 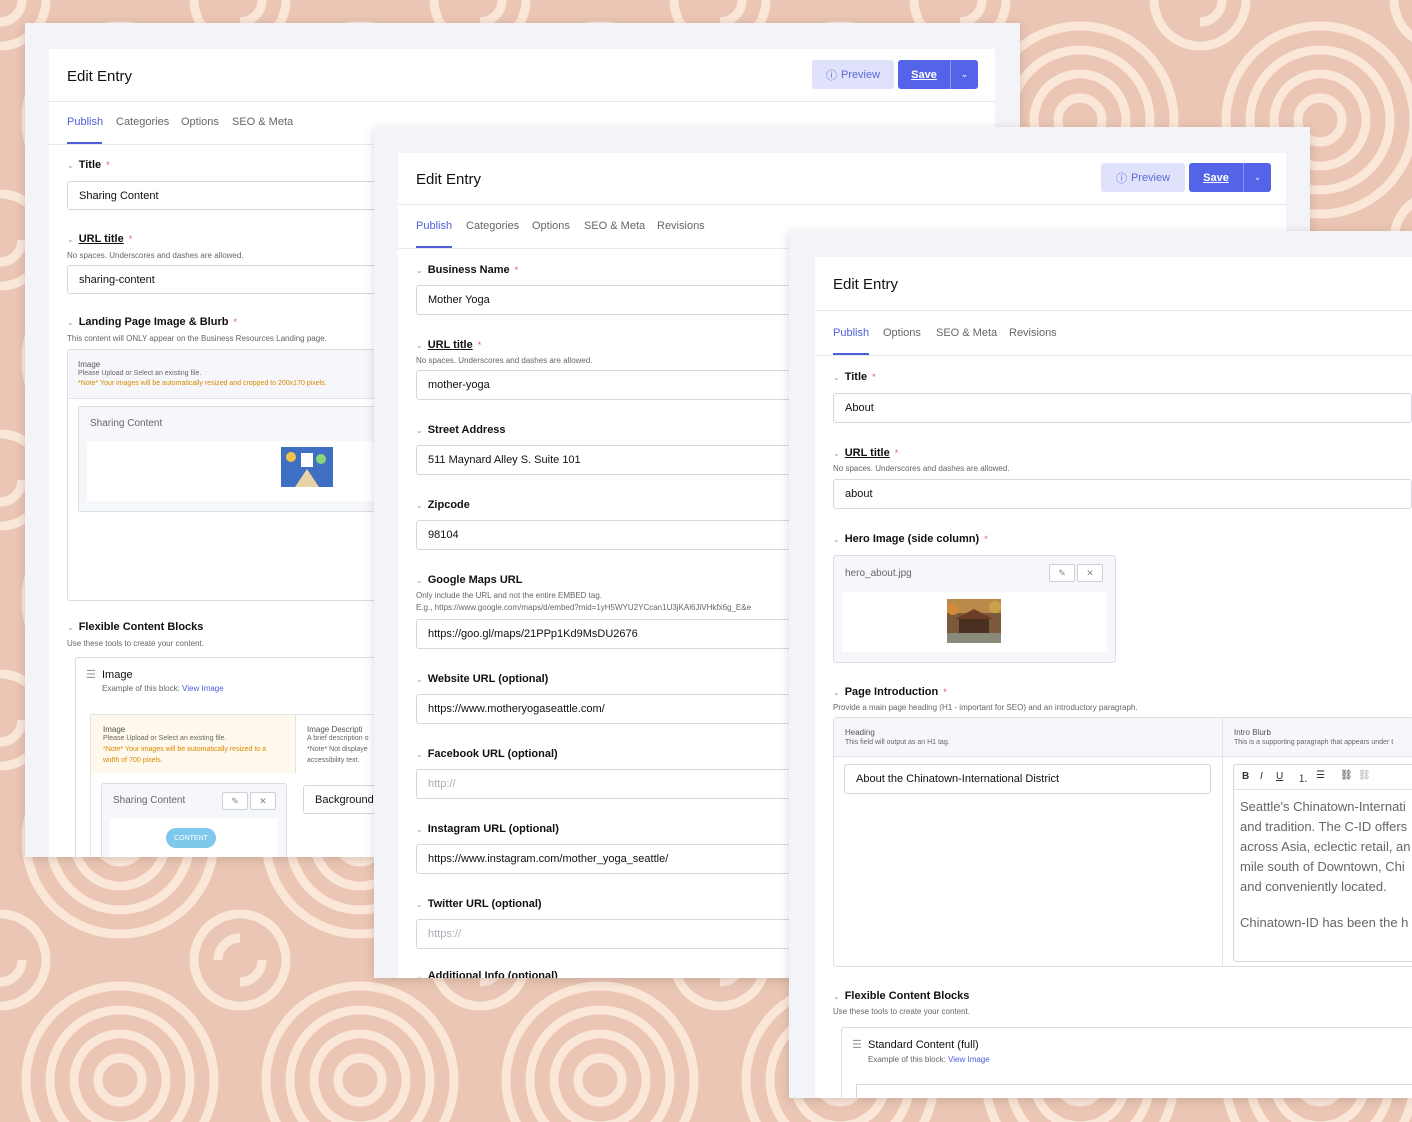 What do you see at coordinates (974, 622) in the screenshot?
I see `hero-image-preview` at bounding box center [974, 622].